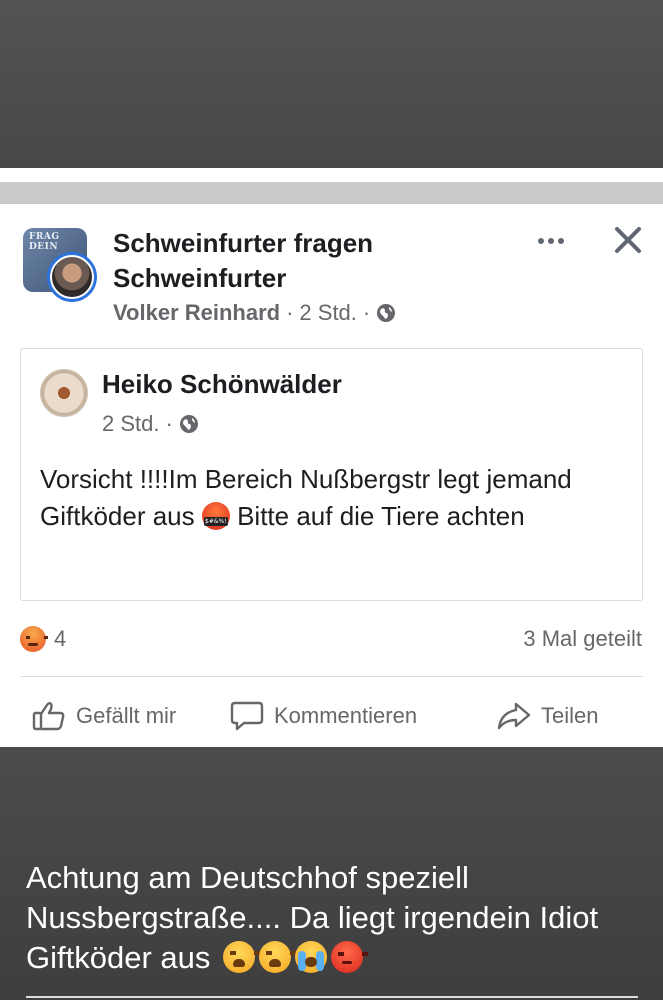 Image resolution: width=663 pixels, height=1000 pixels. I want to click on post-time: 2 Std., so click(327, 313).